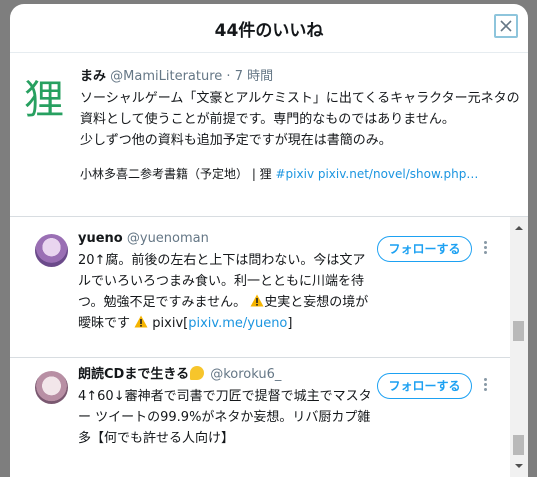  What do you see at coordinates (197, 373) in the screenshot?
I see `lemon-icon` at bounding box center [197, 373].